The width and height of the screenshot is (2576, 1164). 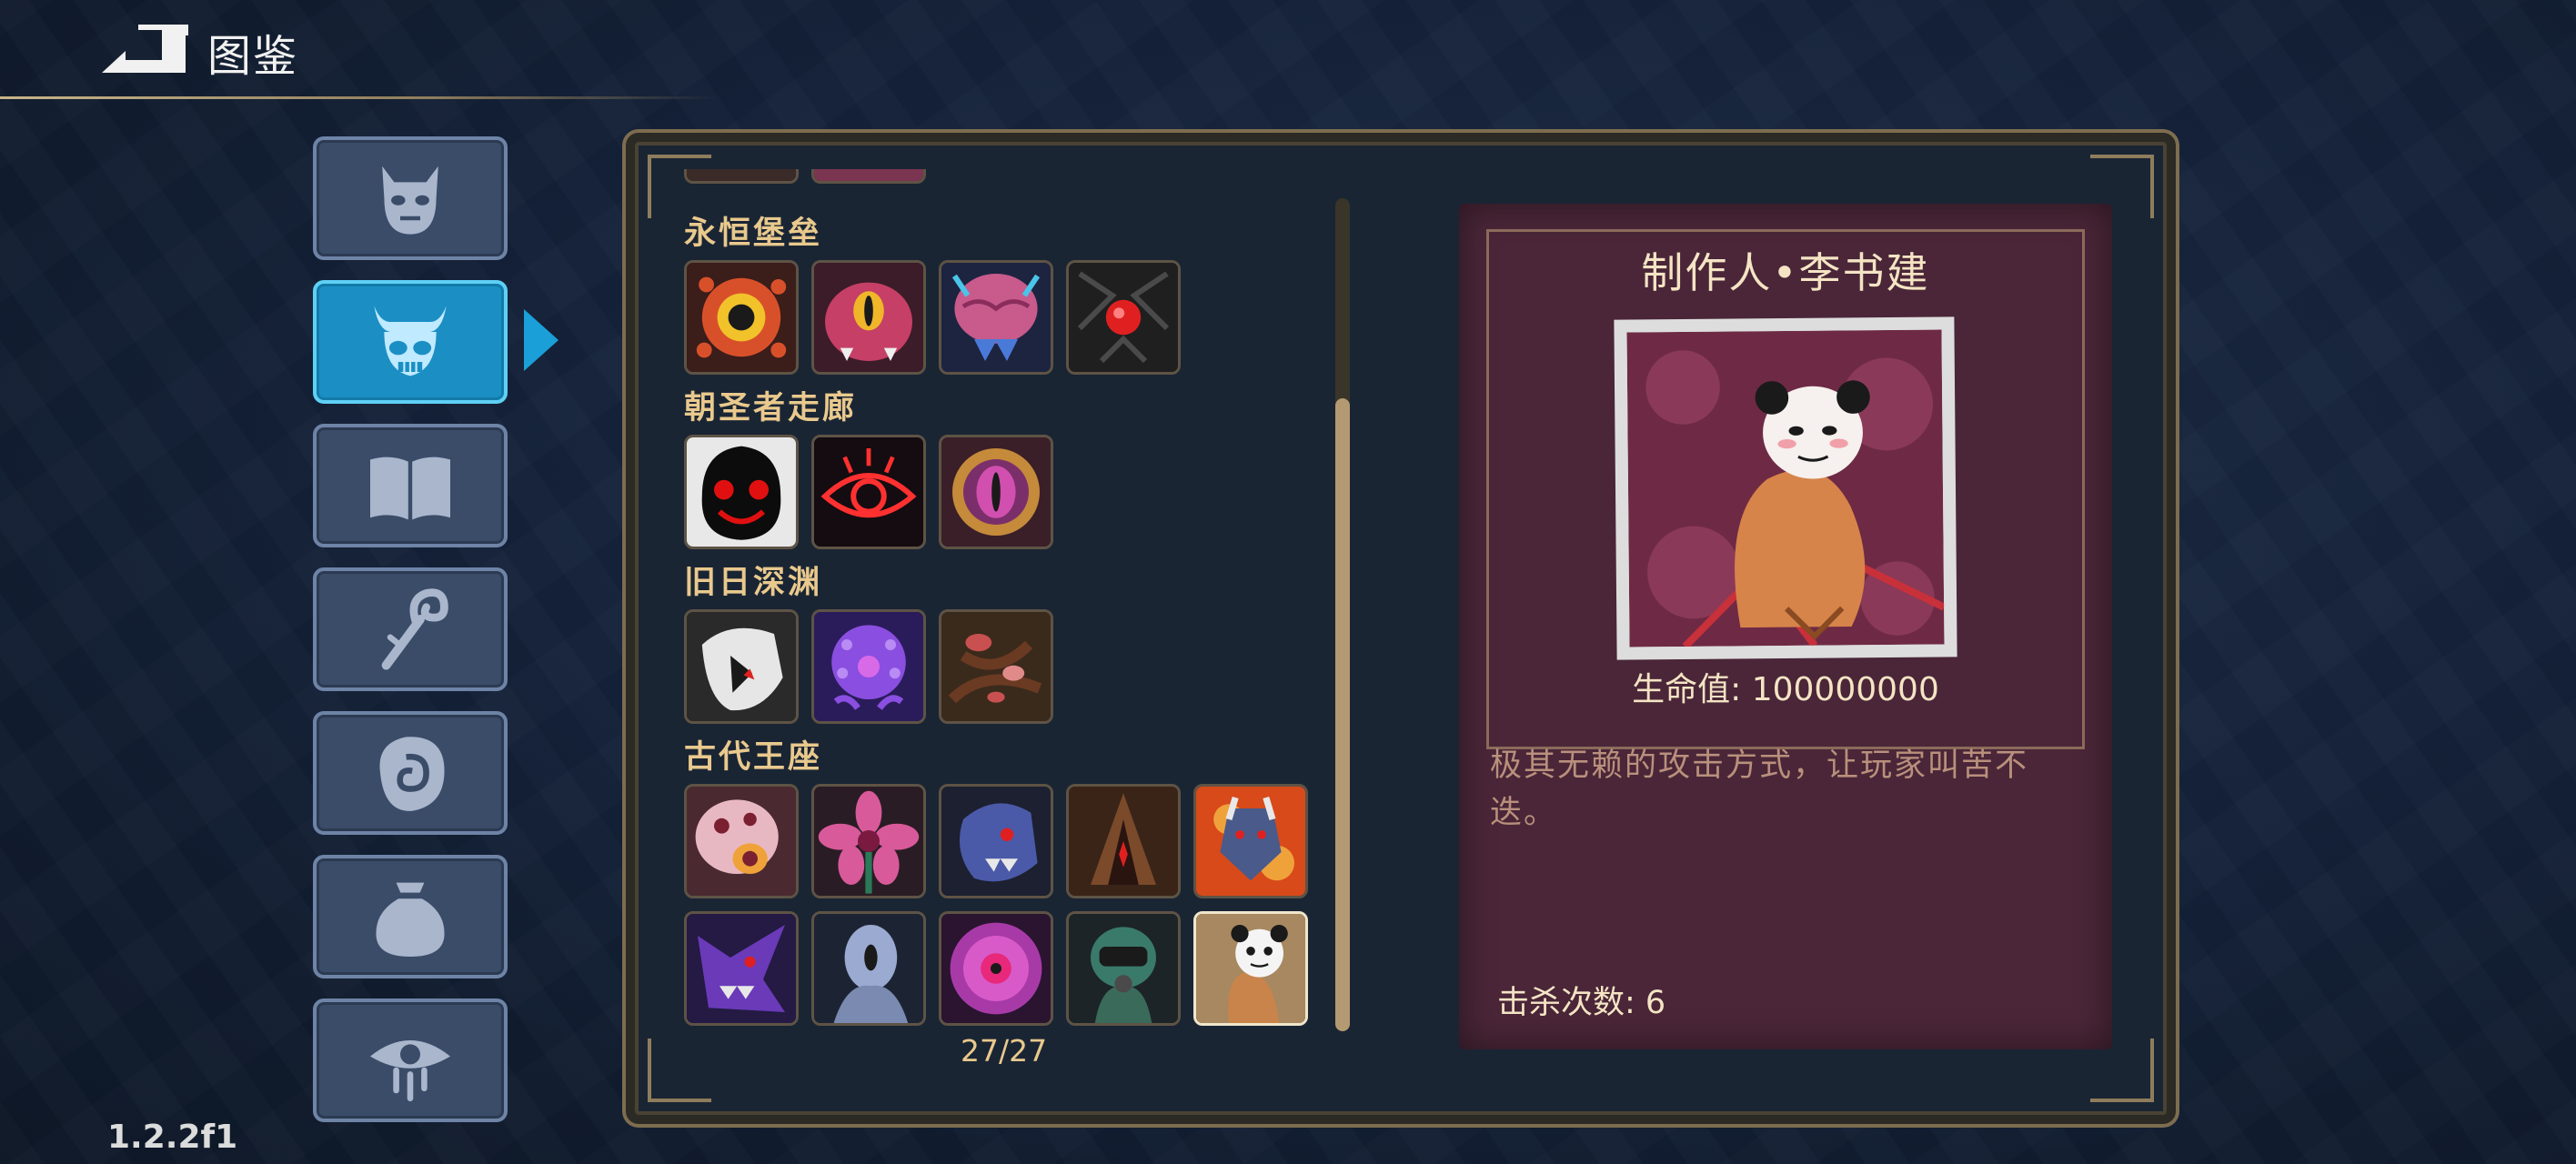 What do you see at coordinates (1785, 272) in the screenshot?
I see `monster-name: 制作人•李书建` at bounding box center [1785, 272].